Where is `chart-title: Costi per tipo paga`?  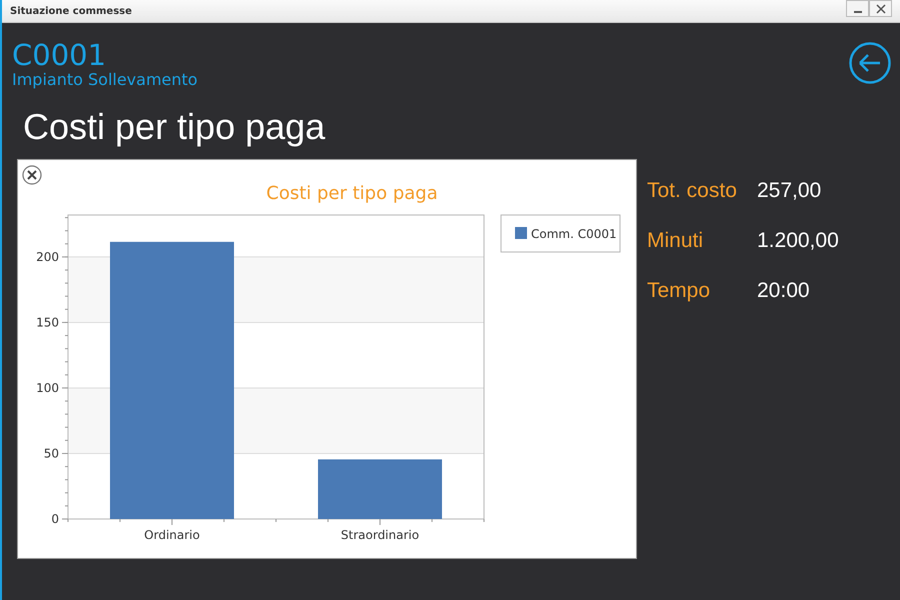
chart-title: Costi per tipo paga is located at coordinates (352, 193).